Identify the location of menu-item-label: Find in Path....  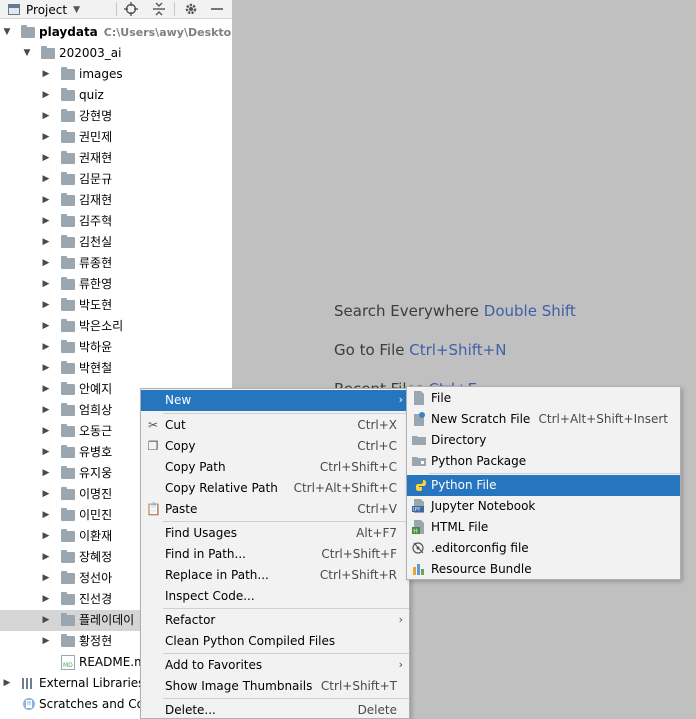
(205, 554).